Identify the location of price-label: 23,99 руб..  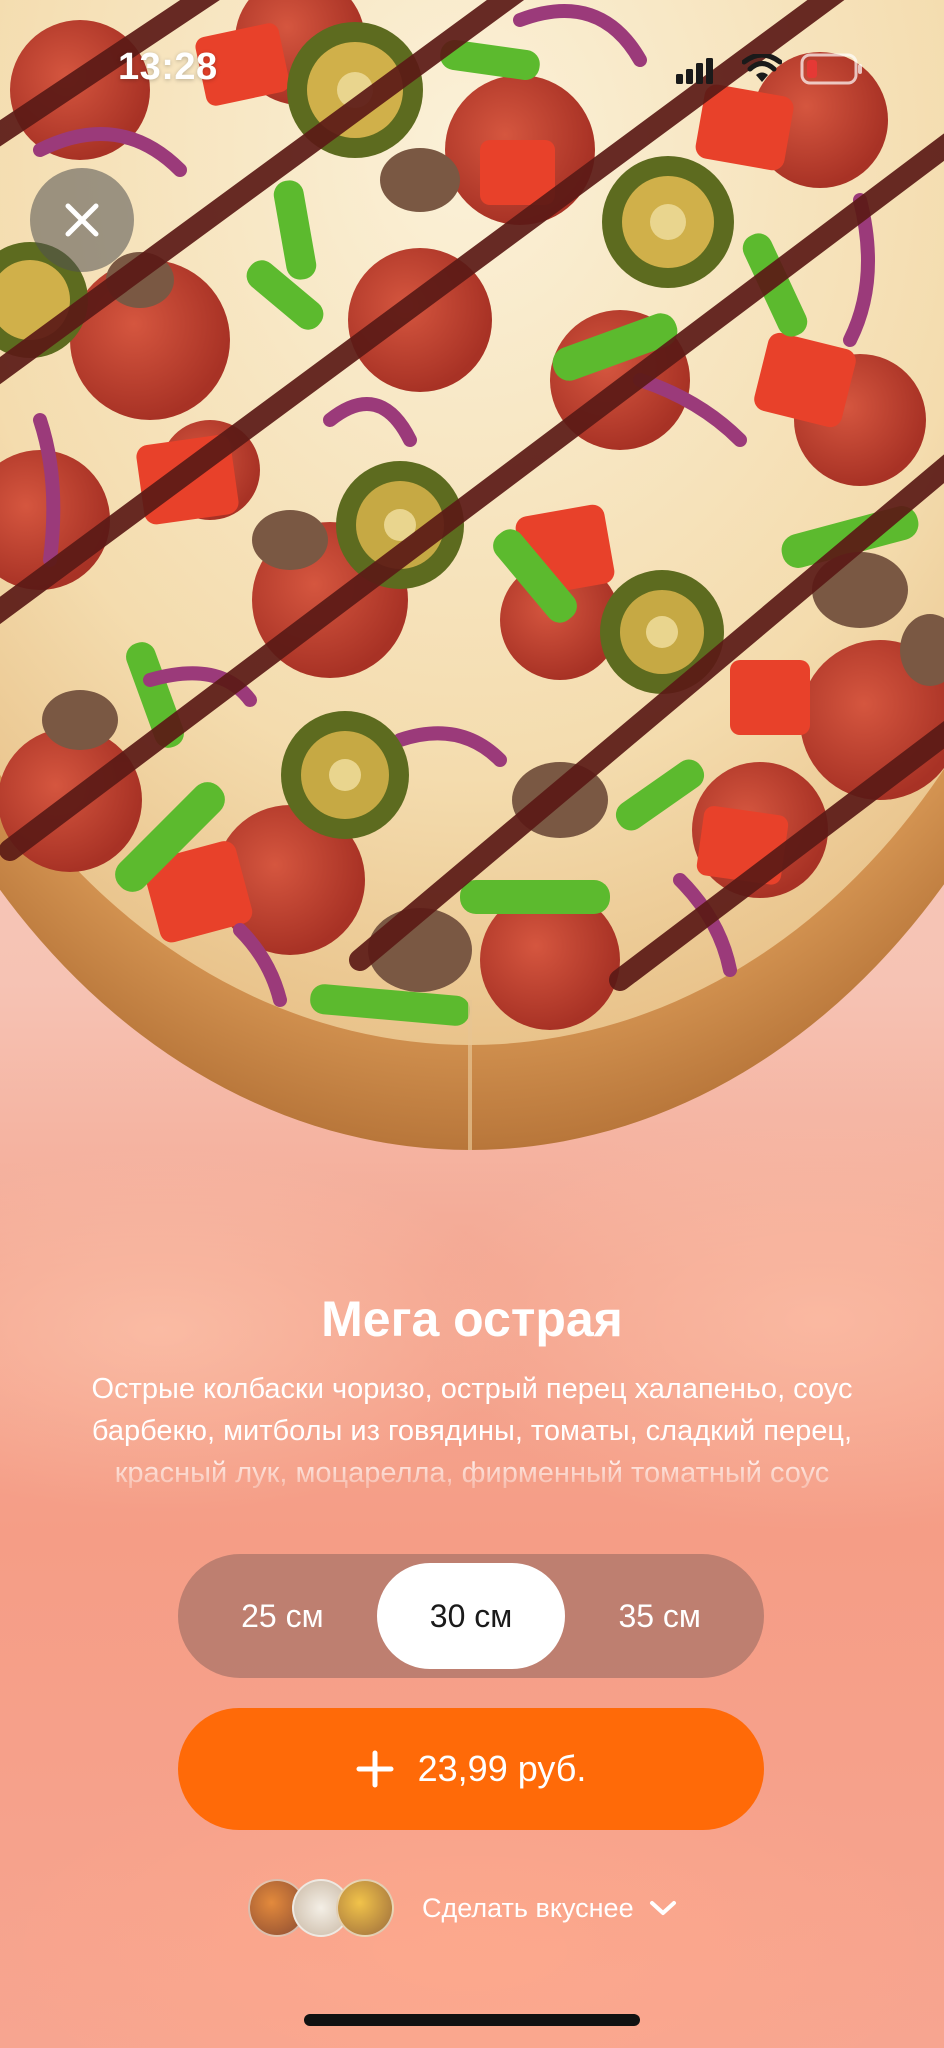
(502, 1768).